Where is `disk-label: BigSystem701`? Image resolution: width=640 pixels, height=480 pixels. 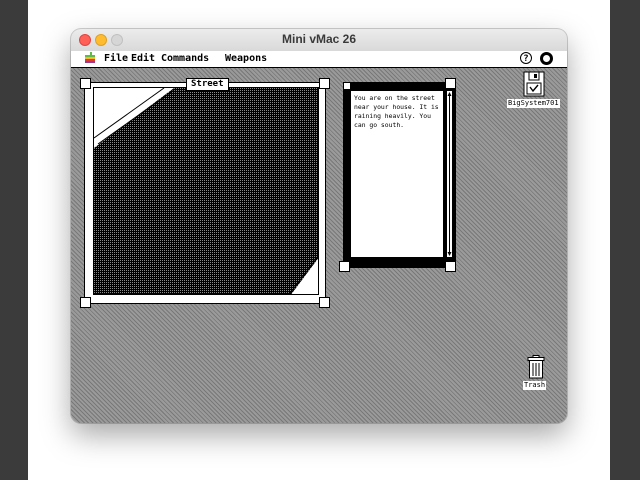
disk-label: BigSystem701 is located at coordinates (533, 103).